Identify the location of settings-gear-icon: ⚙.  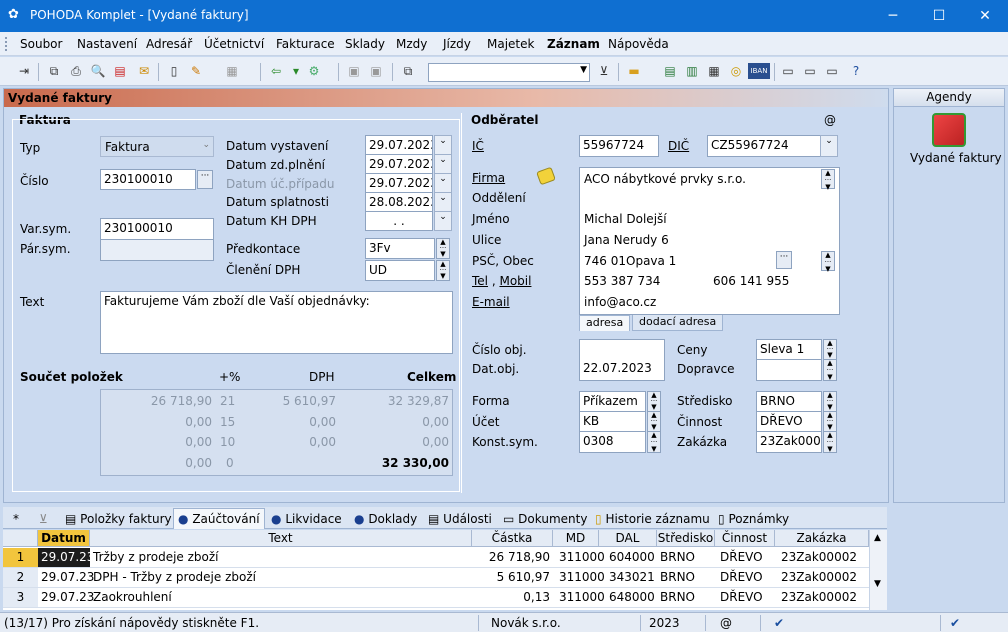
(314, 71).